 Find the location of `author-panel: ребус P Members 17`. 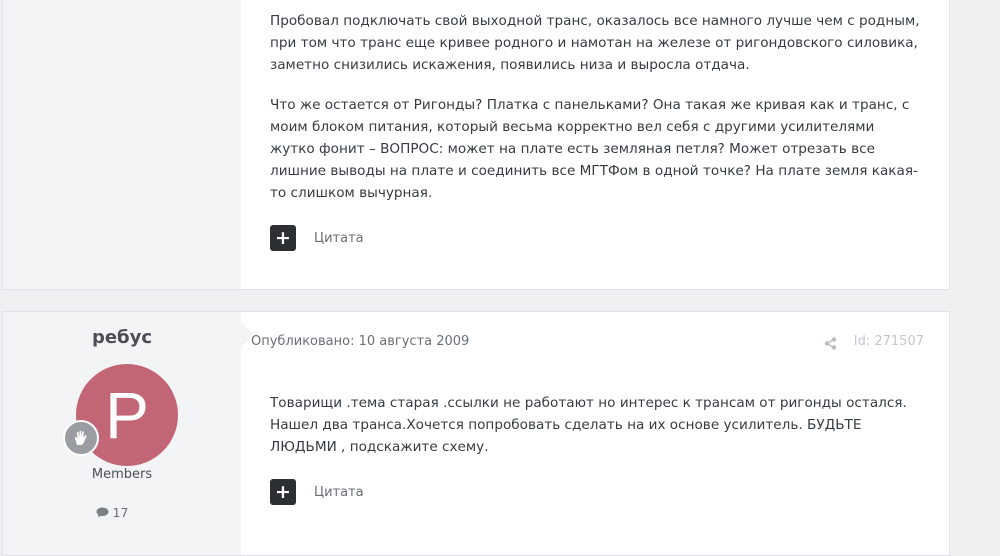

author-panel: ребус P Members 17 is located at coordinates (122, 433).